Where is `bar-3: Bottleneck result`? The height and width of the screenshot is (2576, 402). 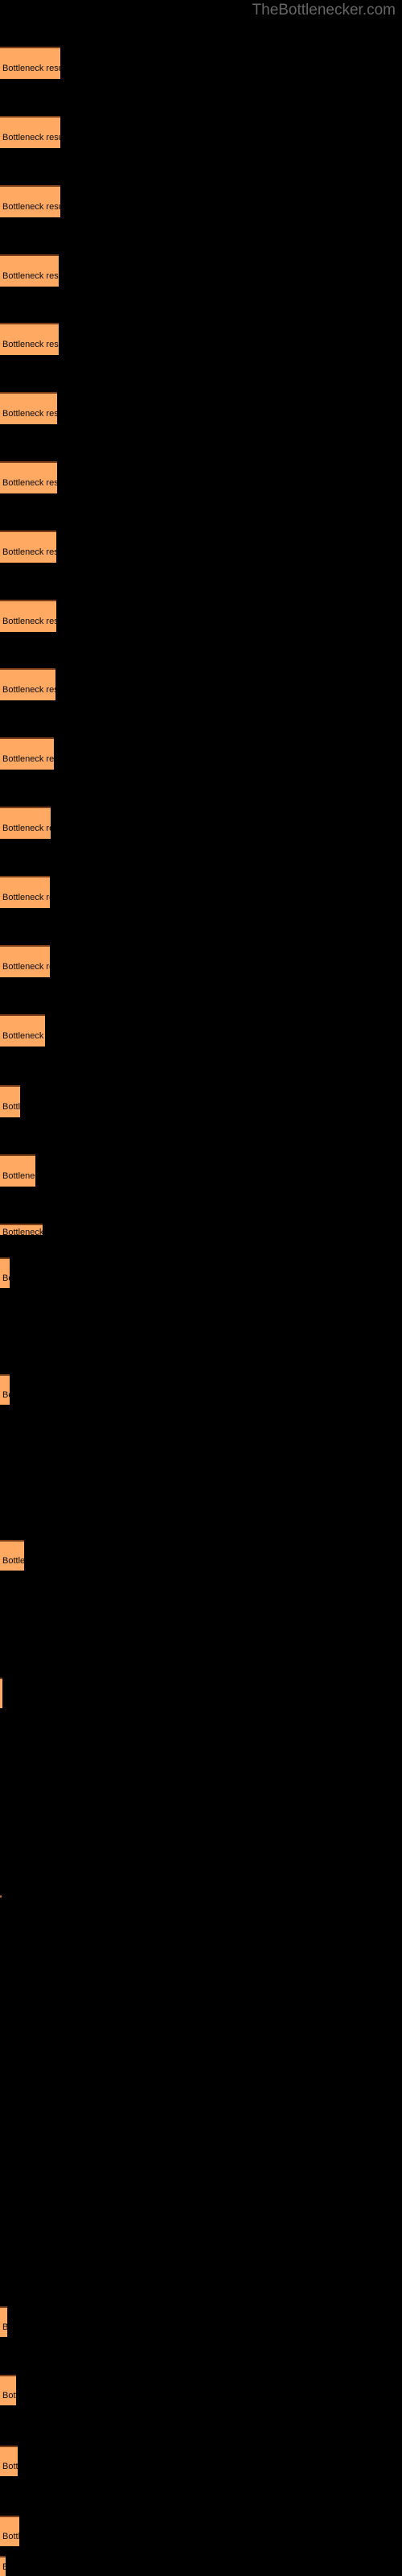 bar-3: Bottleneck result is located at coordinates (30, 201).